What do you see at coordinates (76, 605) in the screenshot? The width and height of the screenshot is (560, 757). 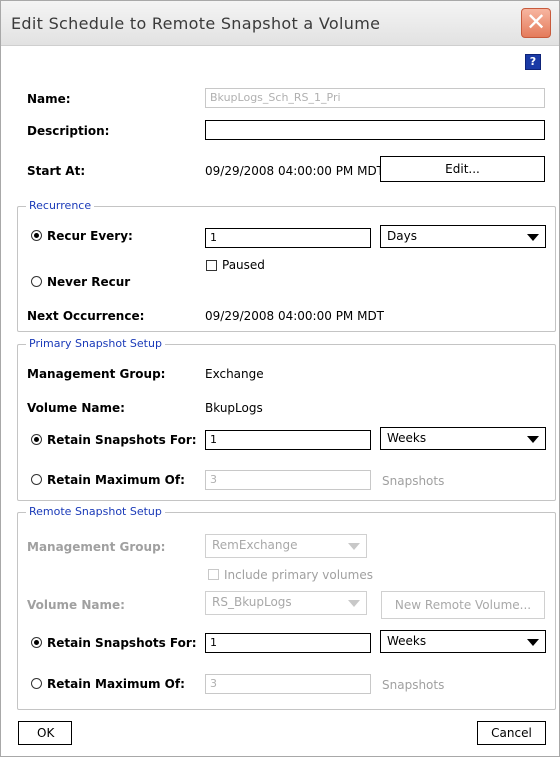 I see `remote-volume-name-label: Volume Name:` at bounding box center [76, 605].